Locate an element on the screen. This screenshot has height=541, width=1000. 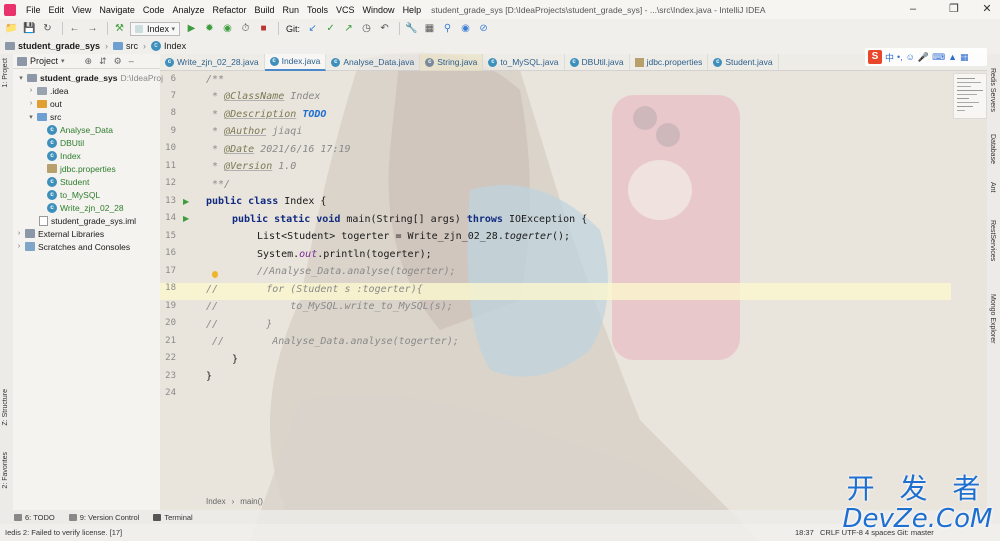
todo-tool-tab: 6: TODO is located at coordinates (34, 517).